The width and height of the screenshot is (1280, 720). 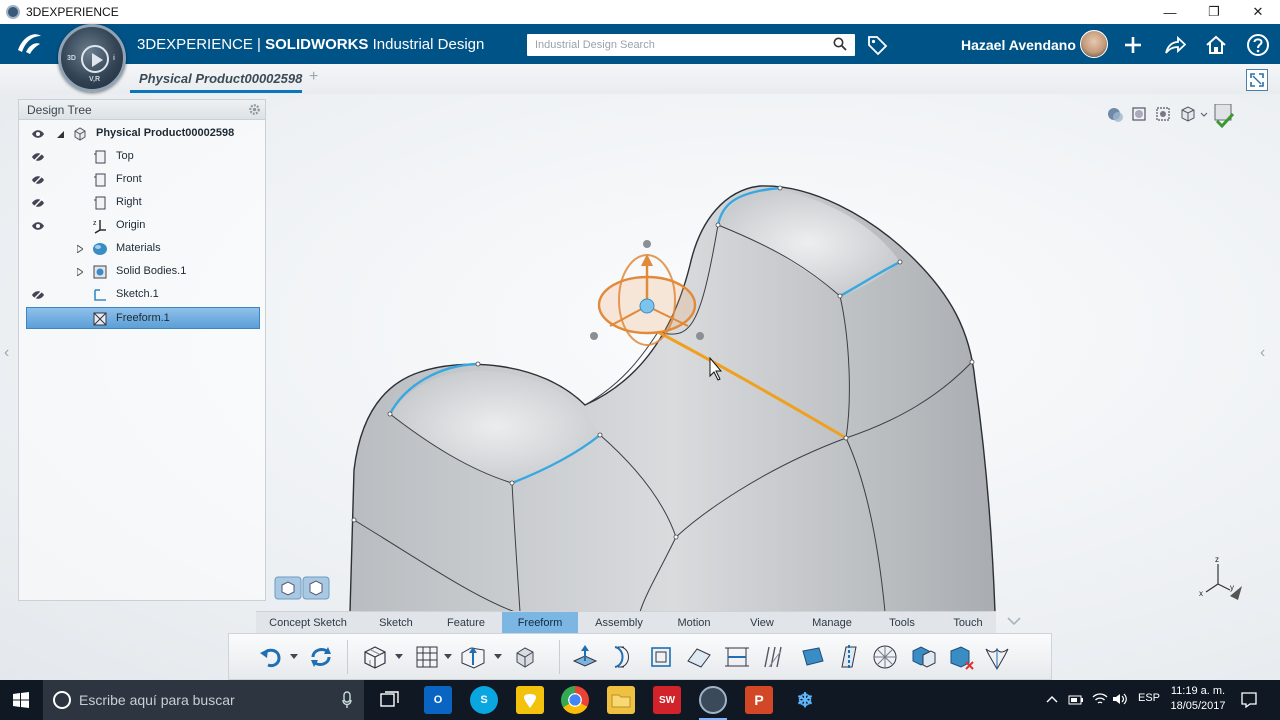 I want to click on exit-freeform-icon, so click(x=997, y=657).